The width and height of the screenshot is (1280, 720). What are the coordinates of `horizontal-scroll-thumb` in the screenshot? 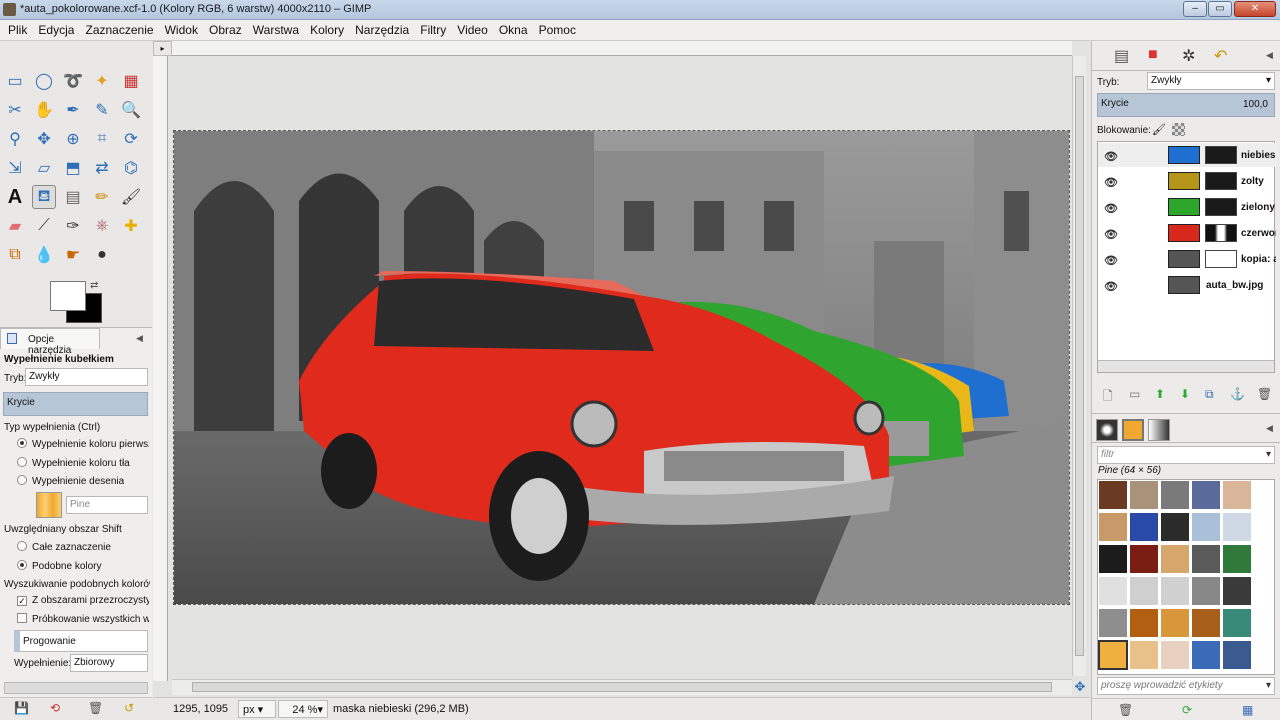 It's located at (622, 687).